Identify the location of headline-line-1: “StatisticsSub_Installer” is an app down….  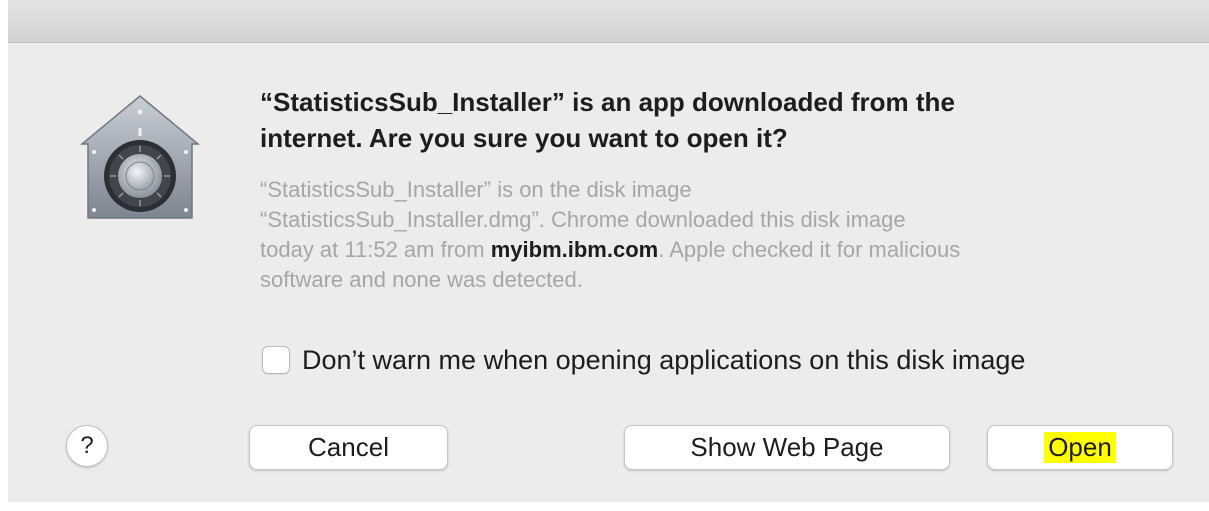
(607, 102).